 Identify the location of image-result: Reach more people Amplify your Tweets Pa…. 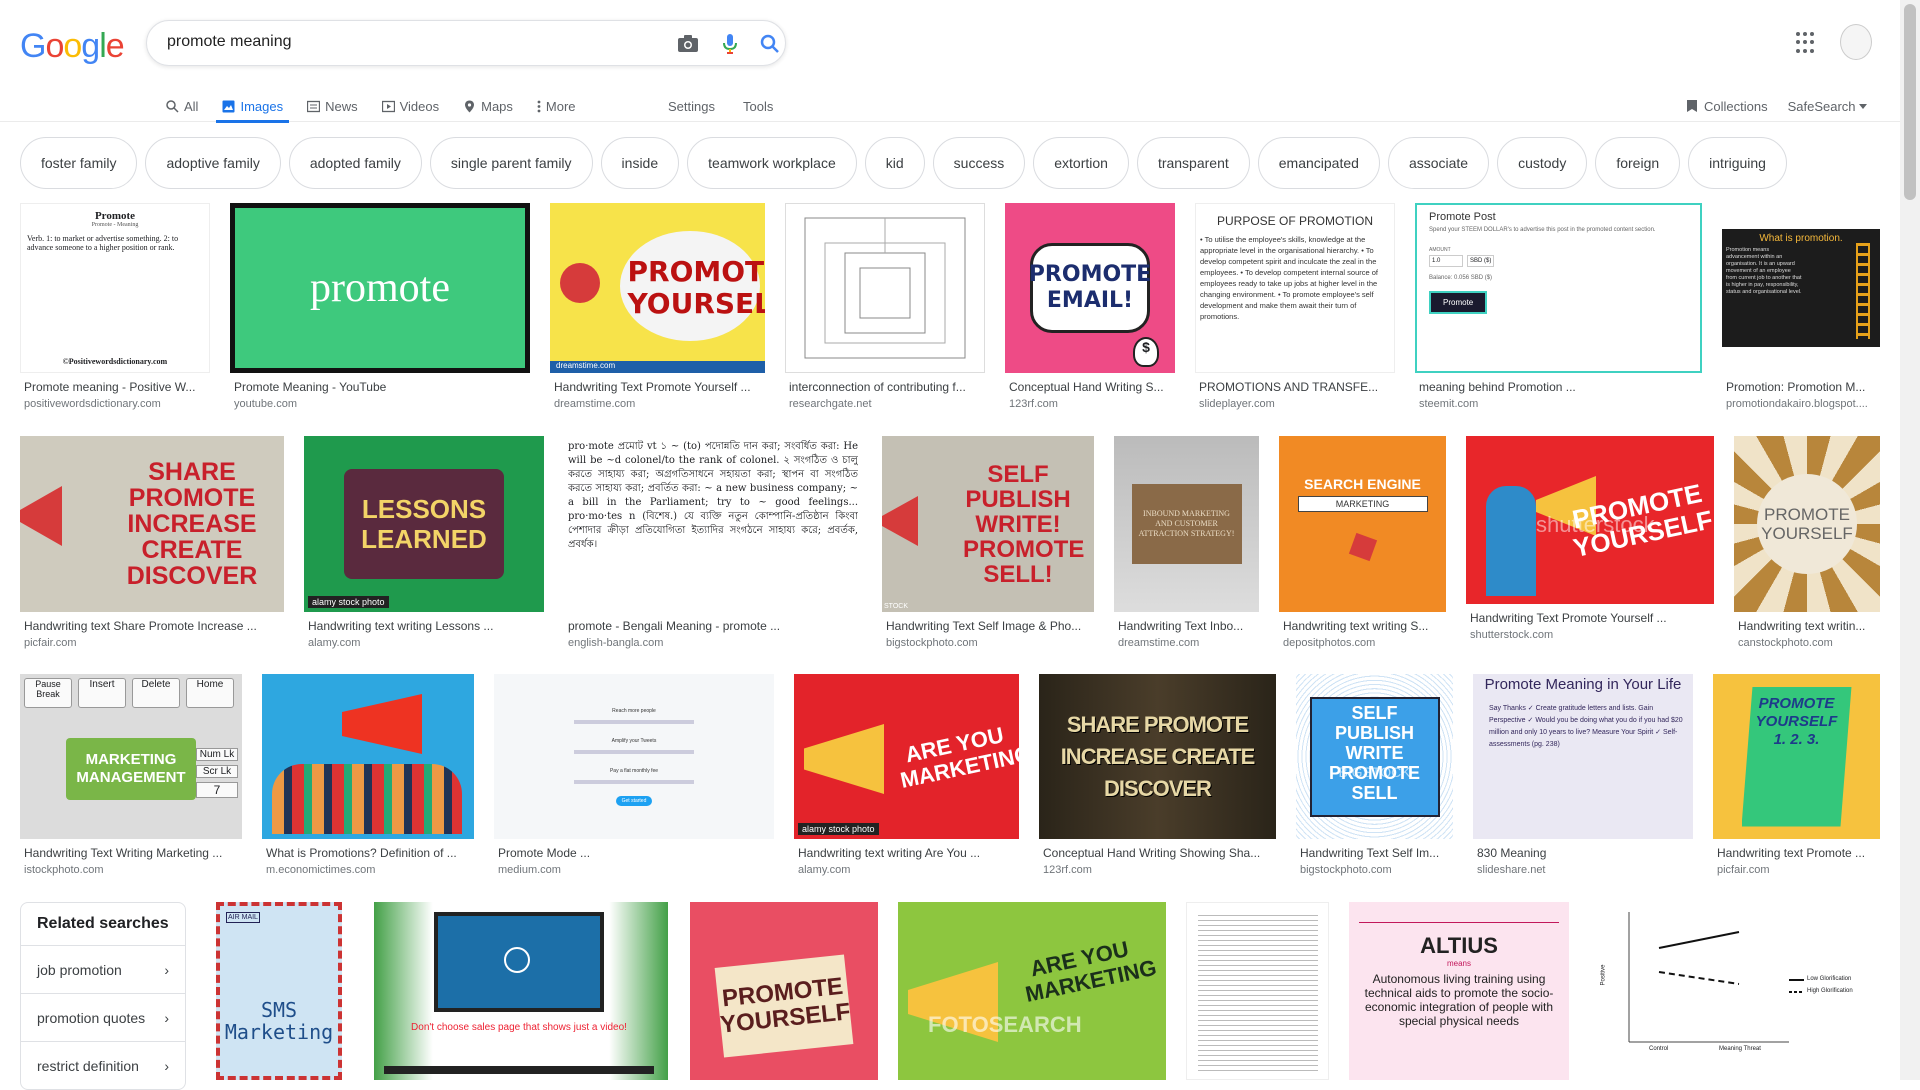
(634, 775).